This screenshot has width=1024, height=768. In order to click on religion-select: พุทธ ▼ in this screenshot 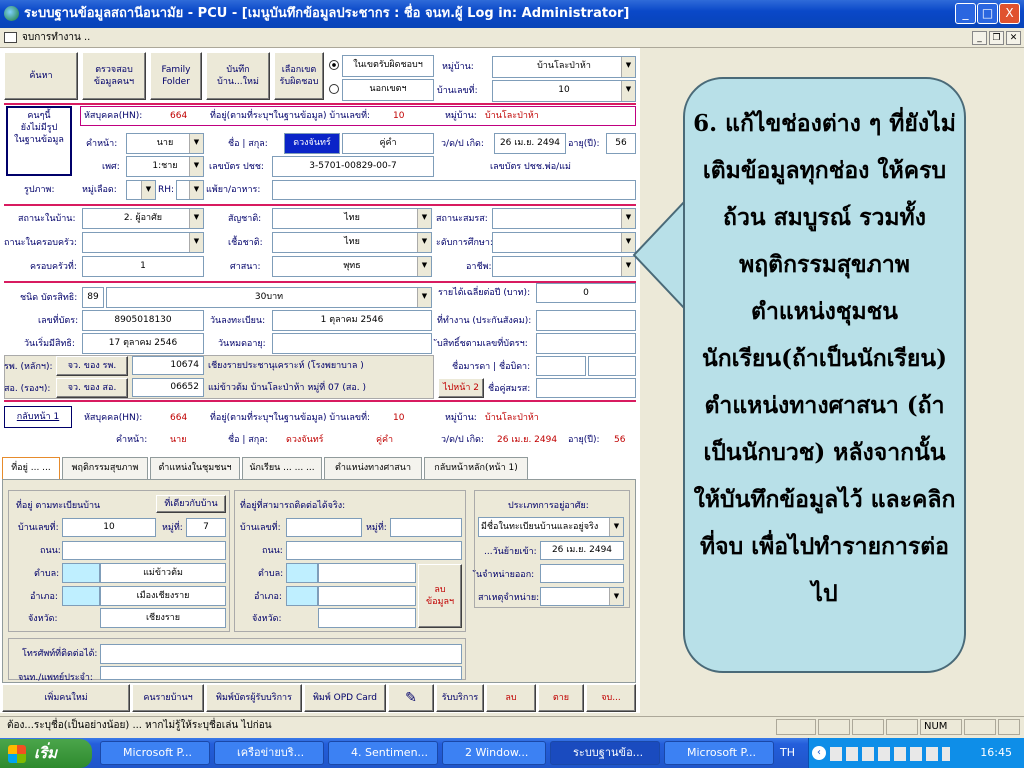, I will do `click(352, 266)`.